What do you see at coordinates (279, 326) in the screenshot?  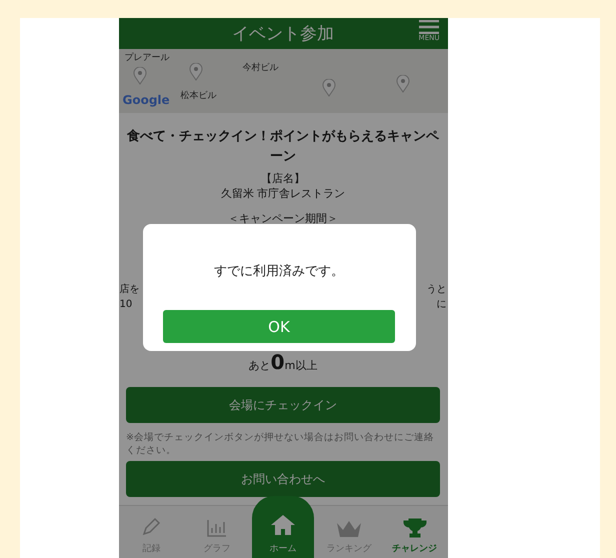 I see `ok-button: OK` at bounding box center [279, 326].